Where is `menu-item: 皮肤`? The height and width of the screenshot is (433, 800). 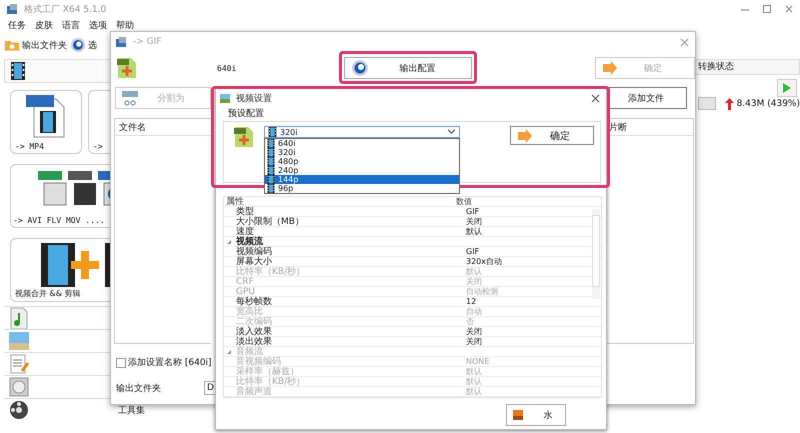
menu-item: 皮肤 is located at coordinates (44, 25).